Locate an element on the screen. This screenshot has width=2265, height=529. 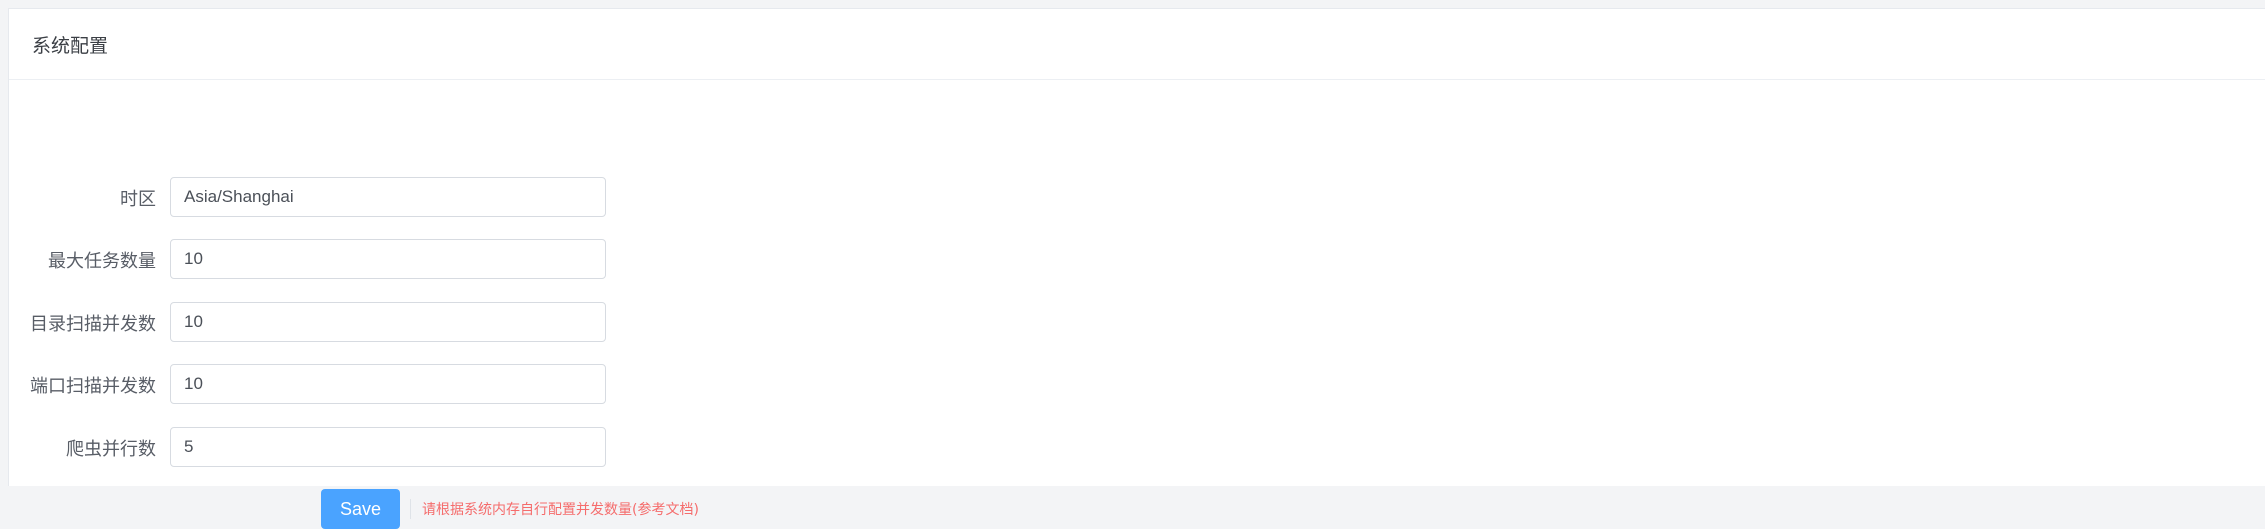
timezone-label: 时区 is located at coordinates (138, 199).